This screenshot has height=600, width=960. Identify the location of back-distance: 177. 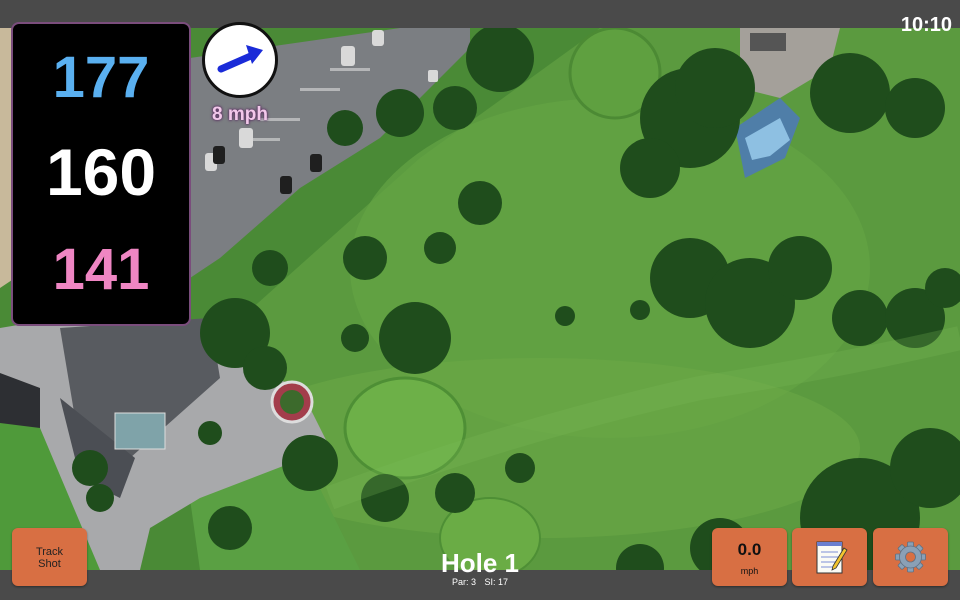
(101, 77).